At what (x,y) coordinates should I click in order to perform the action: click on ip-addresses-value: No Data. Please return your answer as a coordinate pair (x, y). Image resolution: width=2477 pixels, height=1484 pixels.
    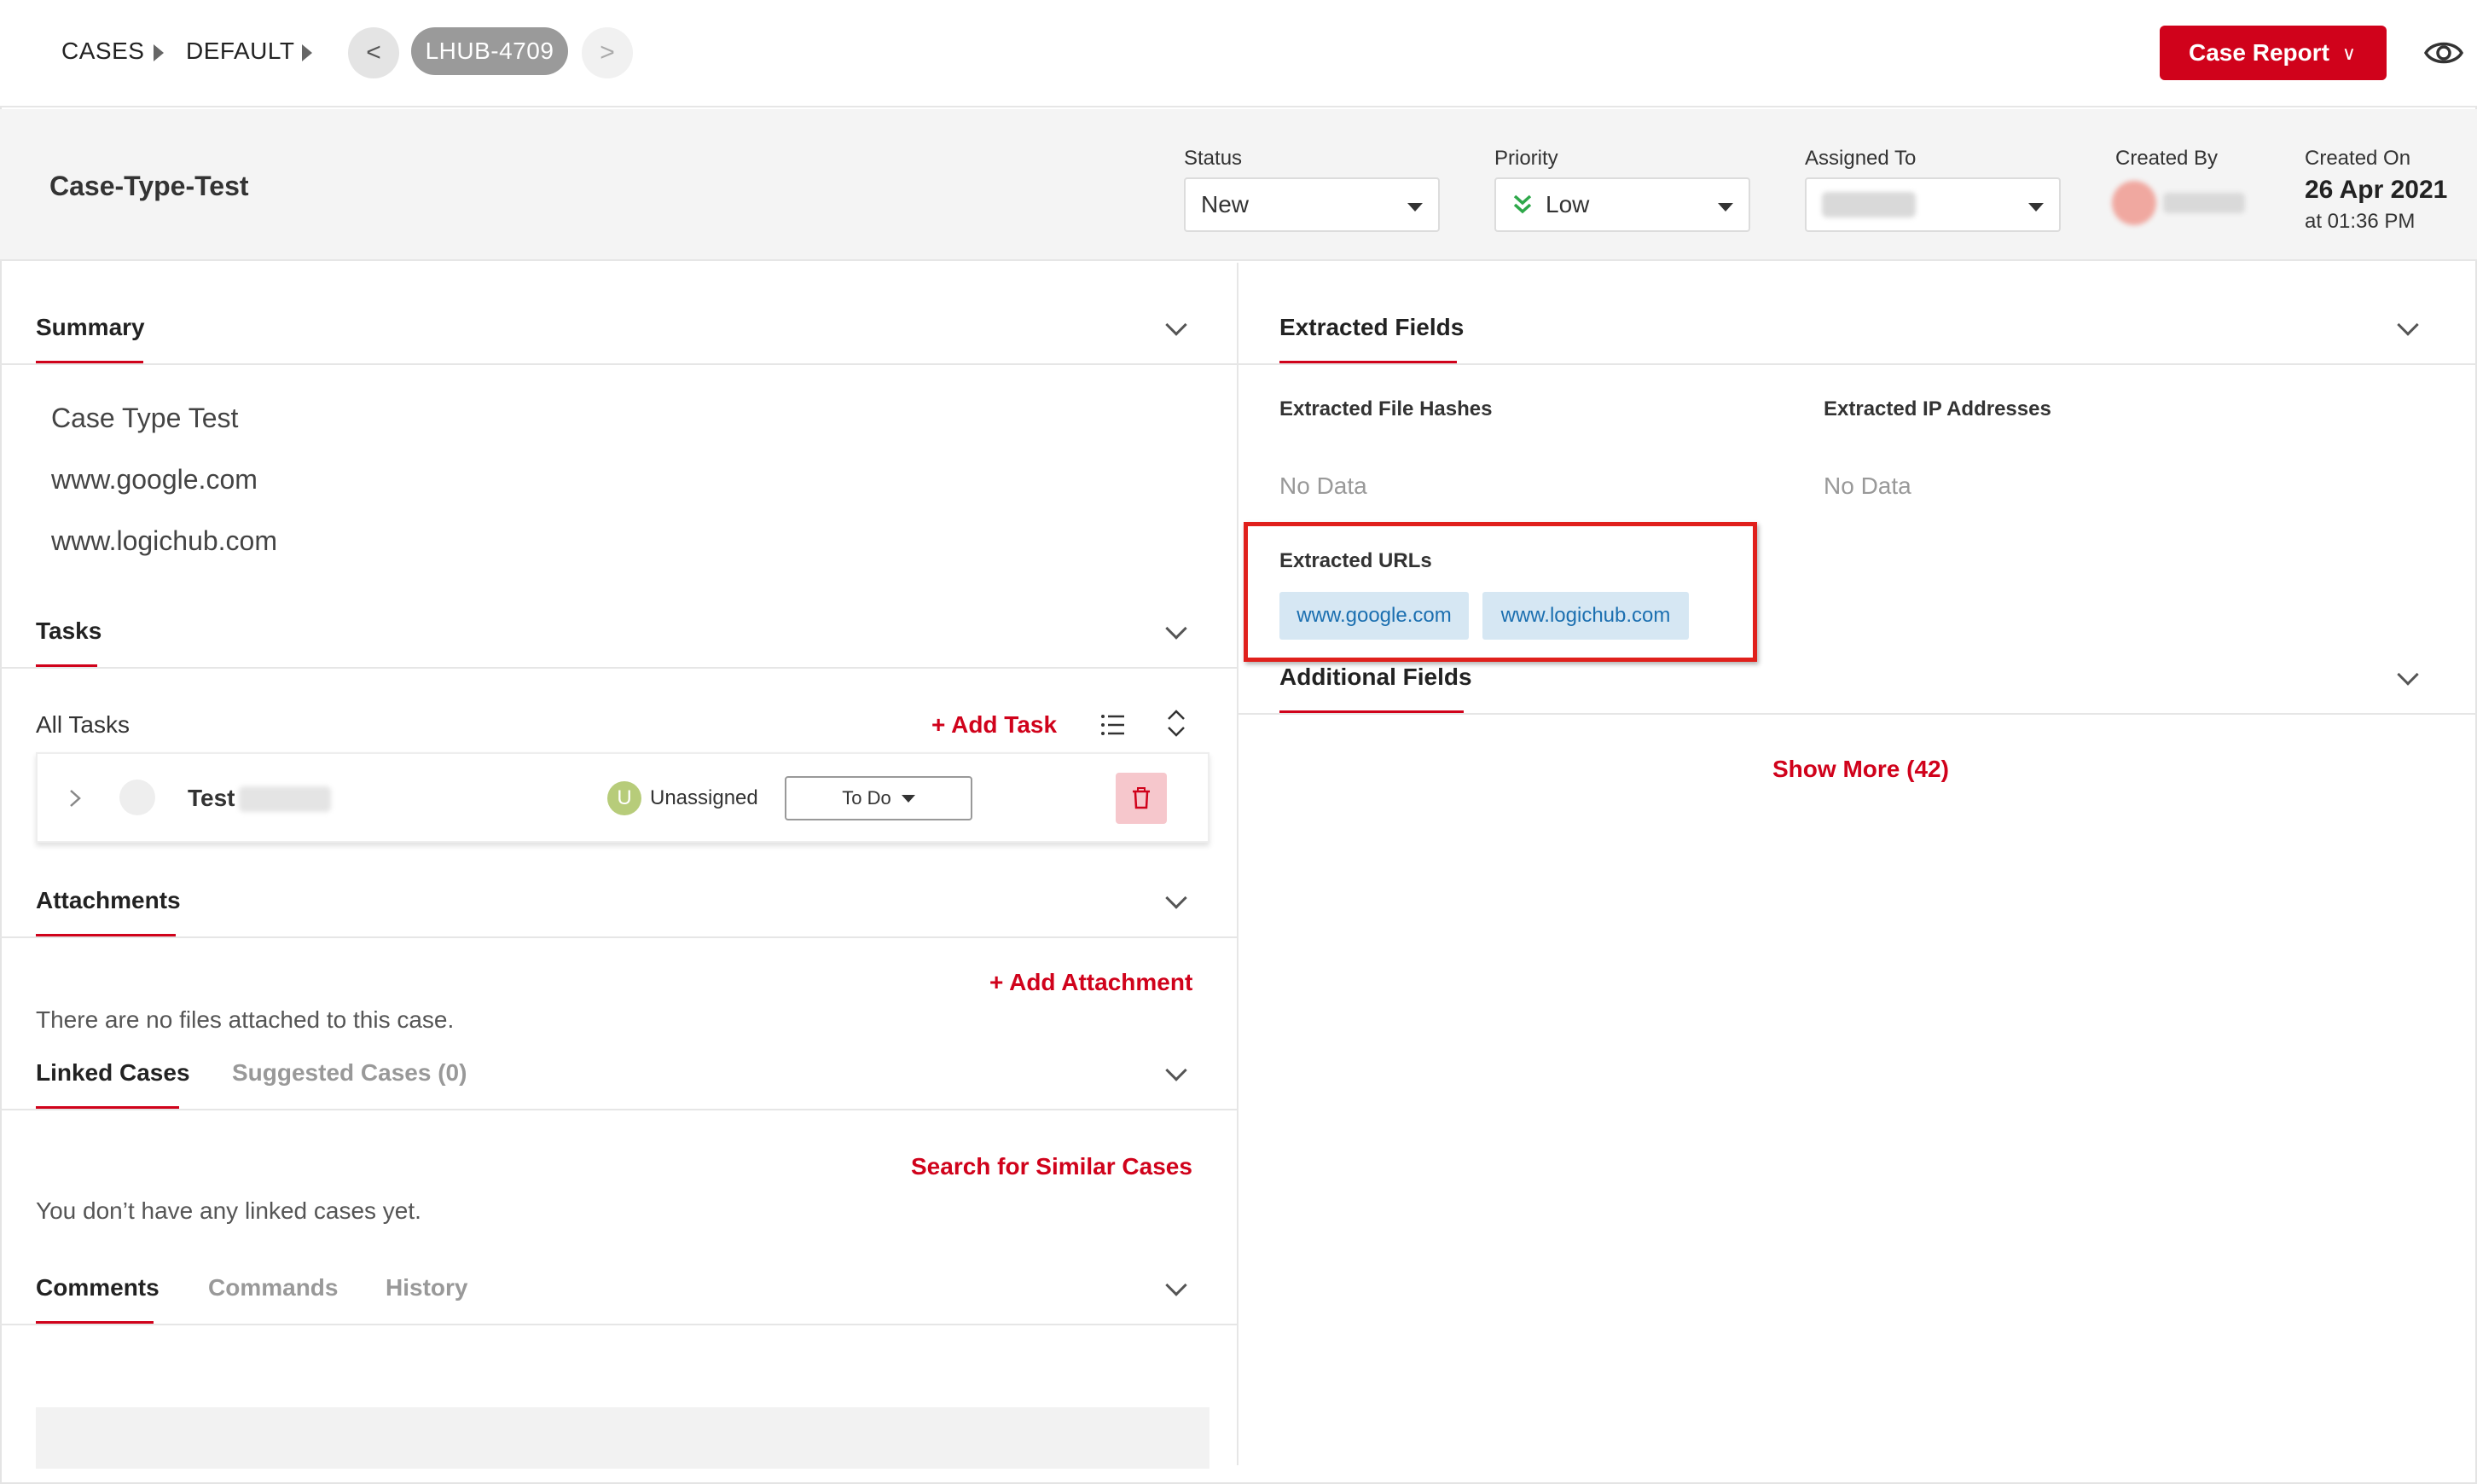
    Looking at the image, I should click on (1868, 485).